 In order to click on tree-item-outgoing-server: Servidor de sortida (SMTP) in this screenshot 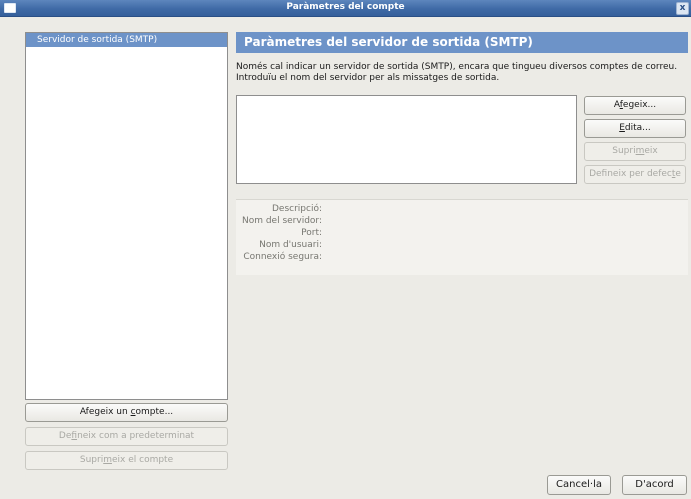, I will do `click(126, 40)`.